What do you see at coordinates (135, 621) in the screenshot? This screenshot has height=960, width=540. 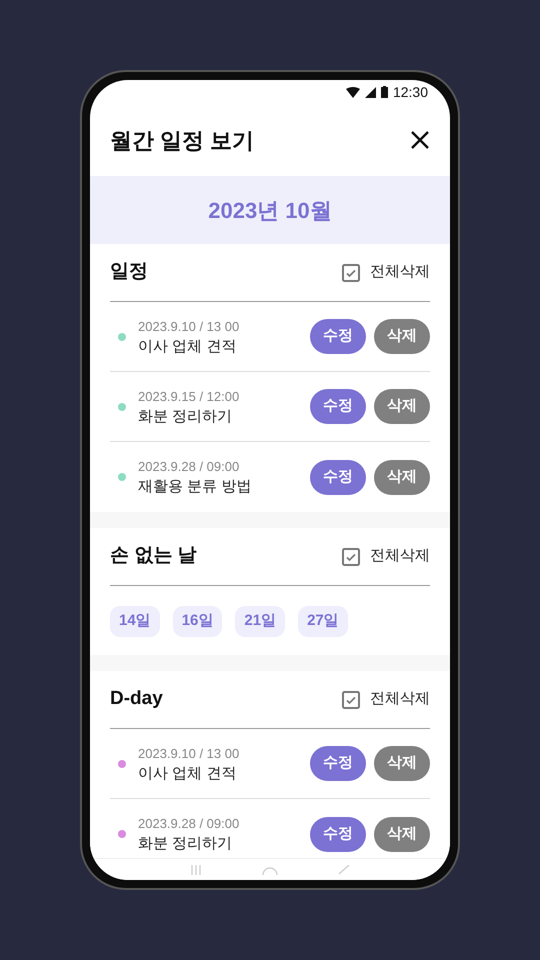 I see `day-chip: 14일` at bounding box center [135, 621].